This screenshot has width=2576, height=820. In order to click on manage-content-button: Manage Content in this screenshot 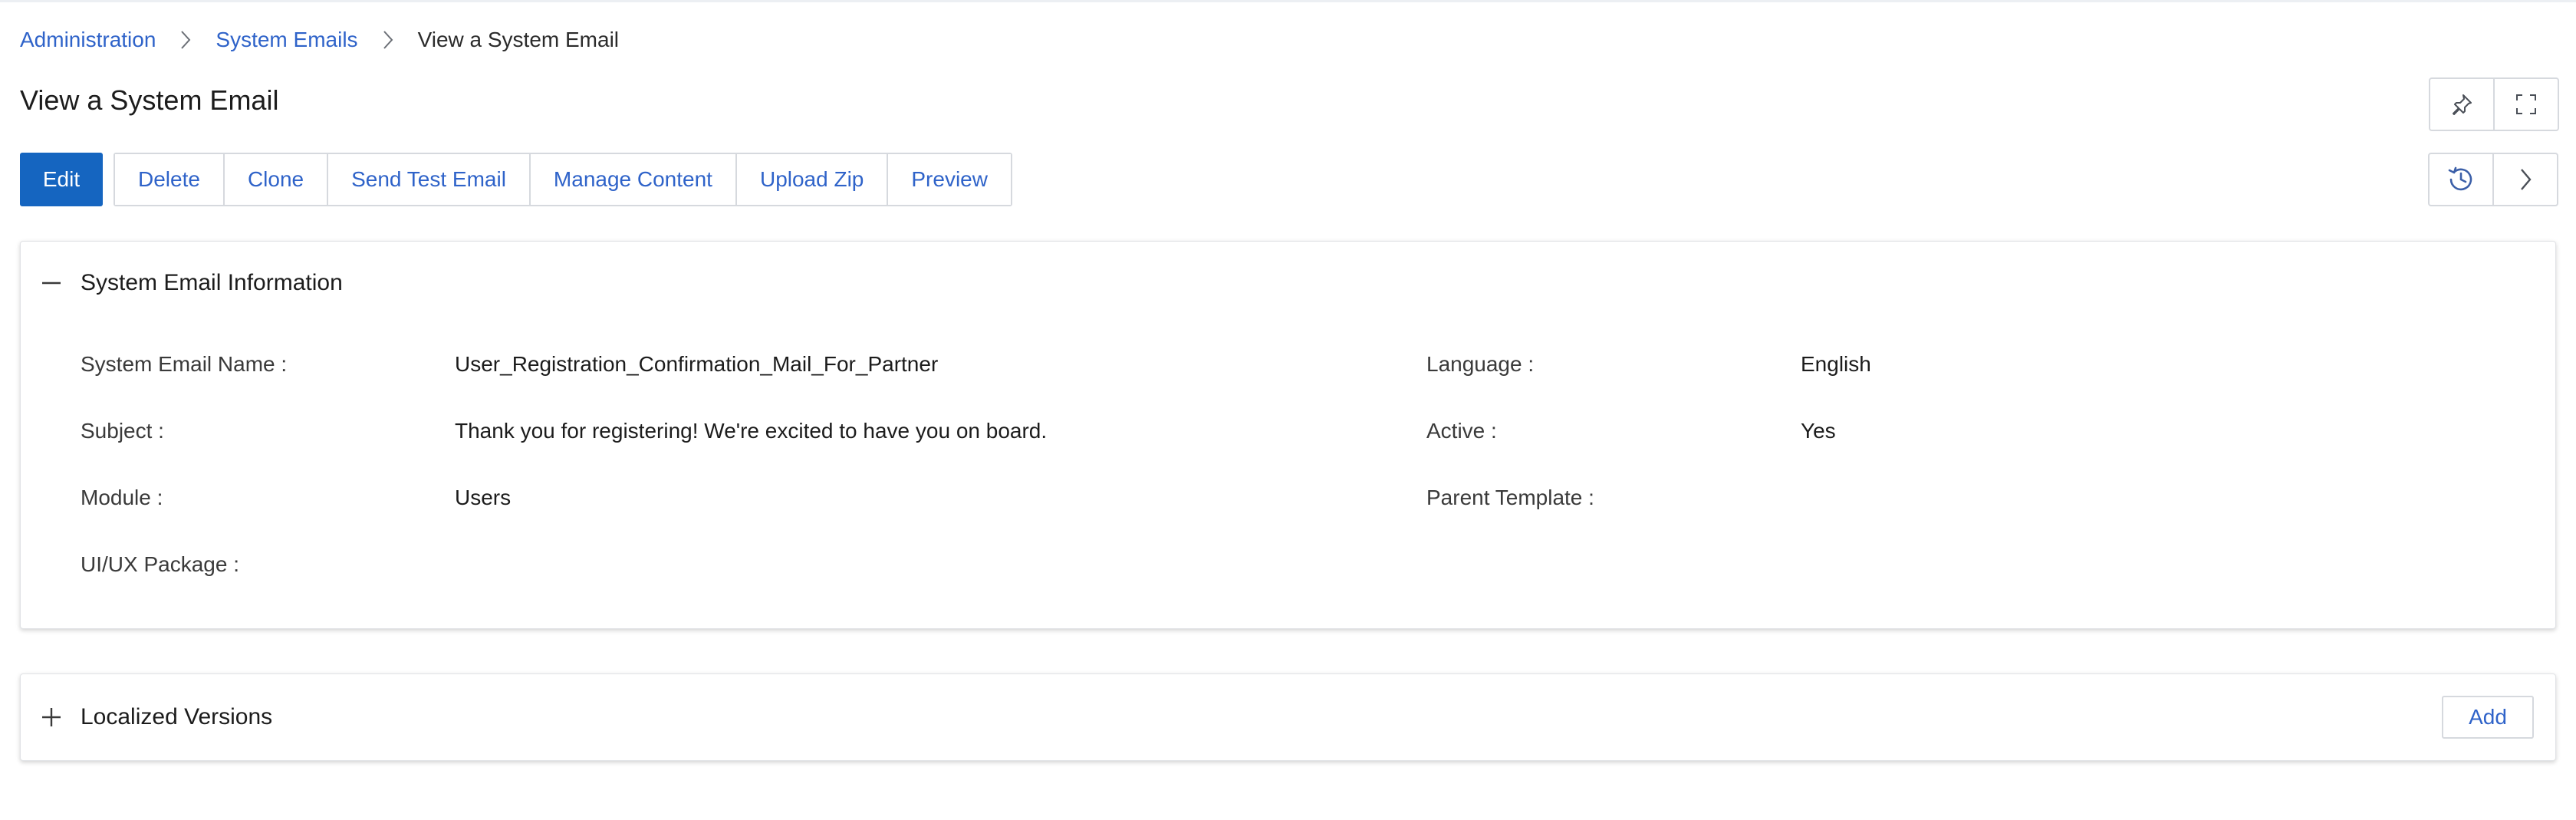, I will do `click(631, 180)`.